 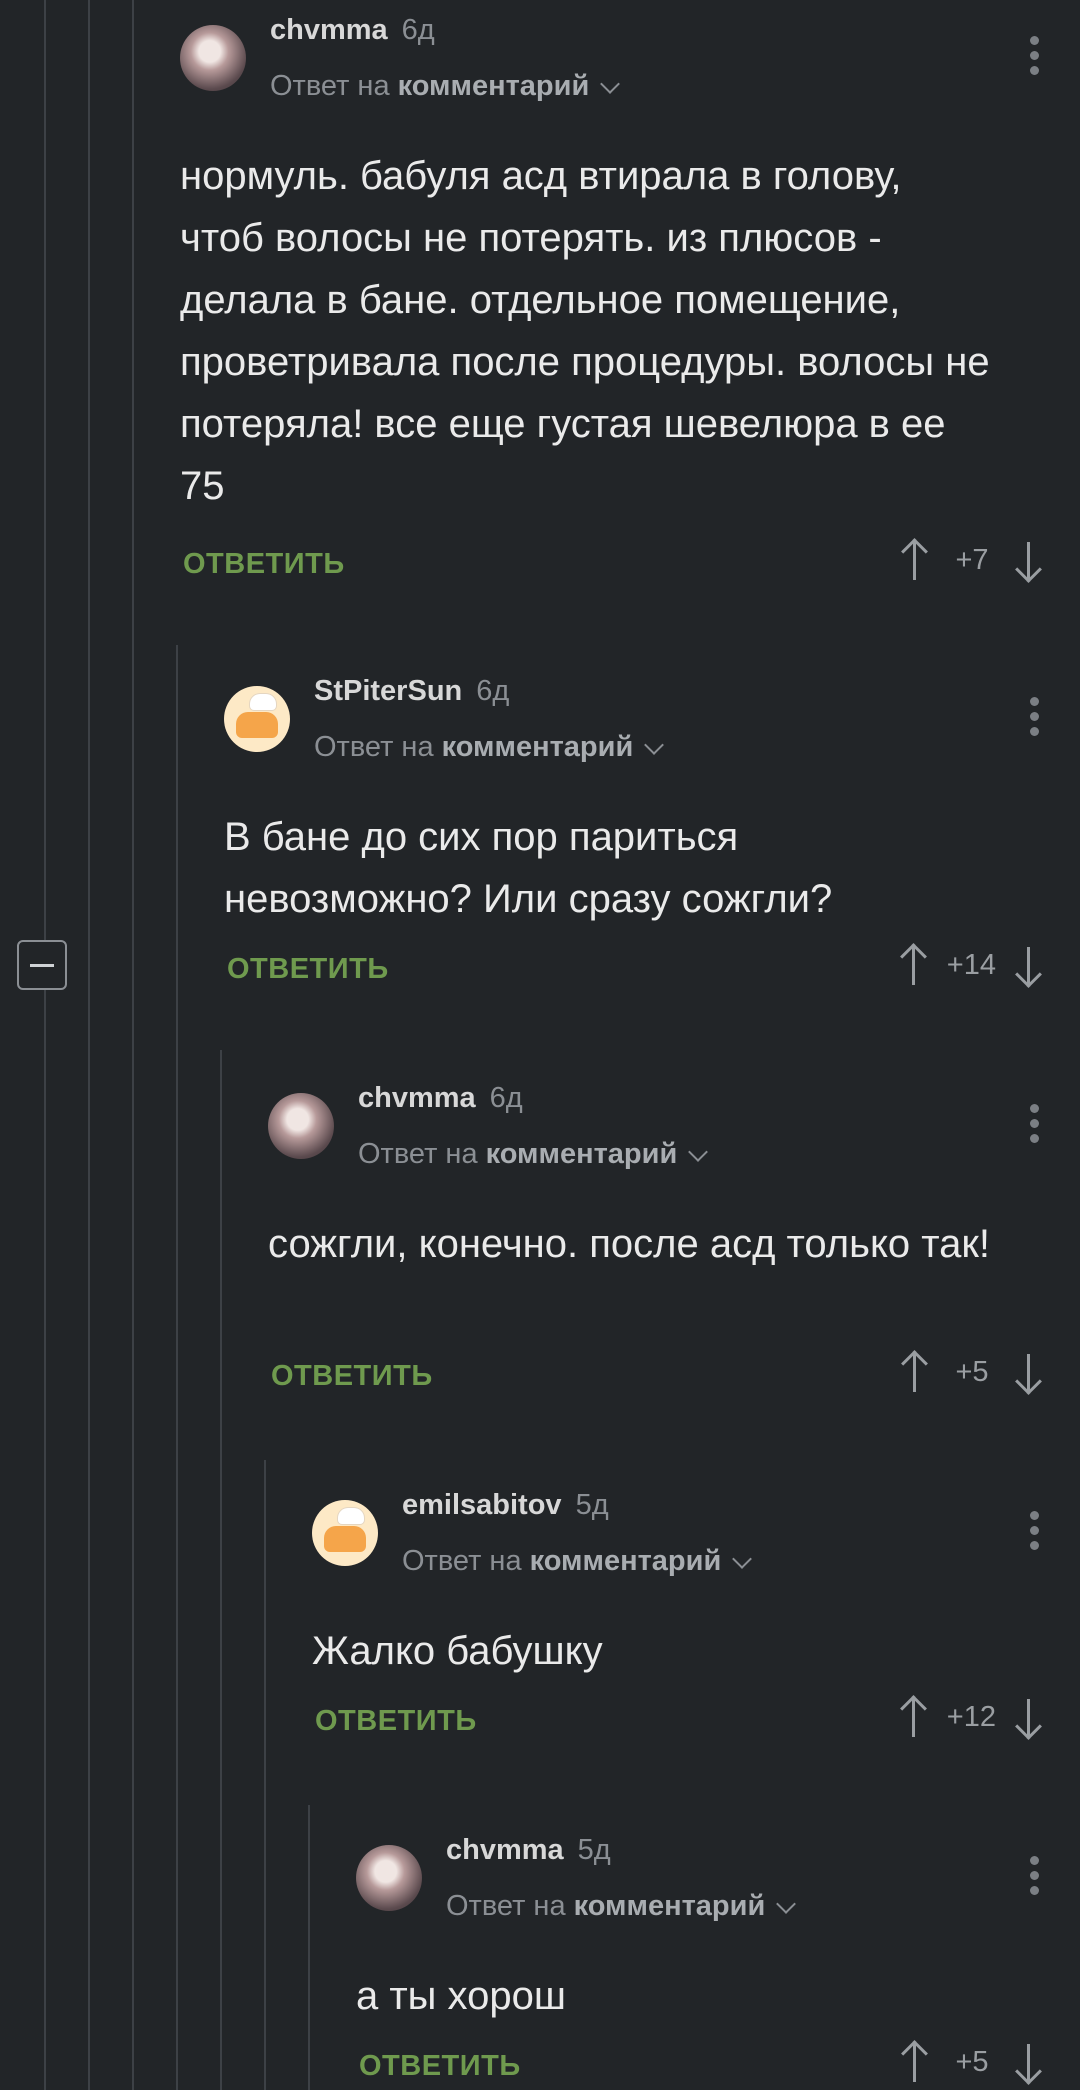 I want to click on comment-score: +14, so click(x=971, y=964).